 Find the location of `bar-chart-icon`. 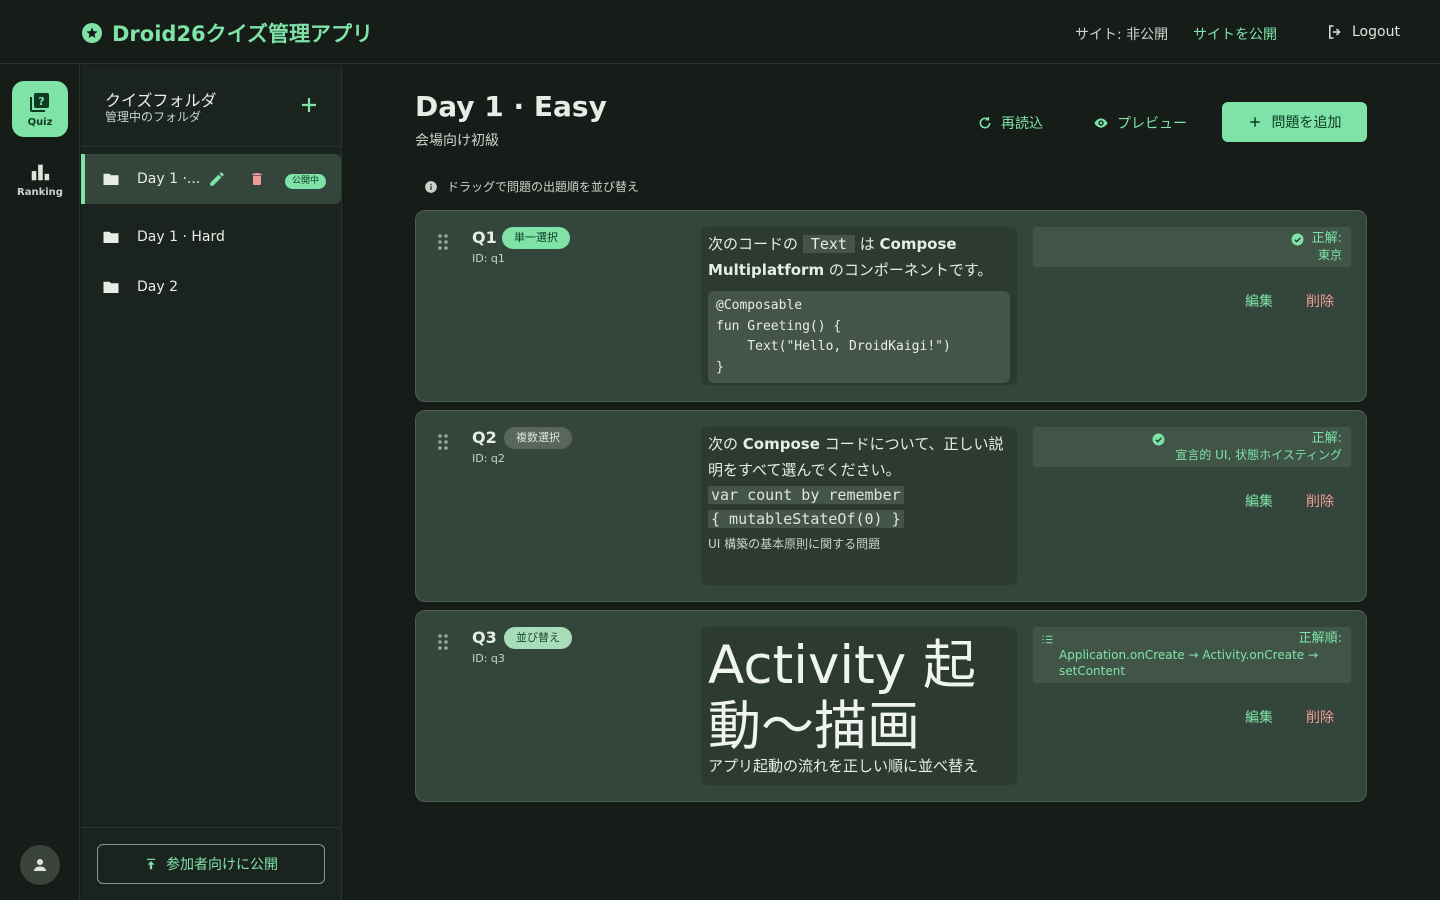

bar-chart-icon is located at coordinates (40, 172).